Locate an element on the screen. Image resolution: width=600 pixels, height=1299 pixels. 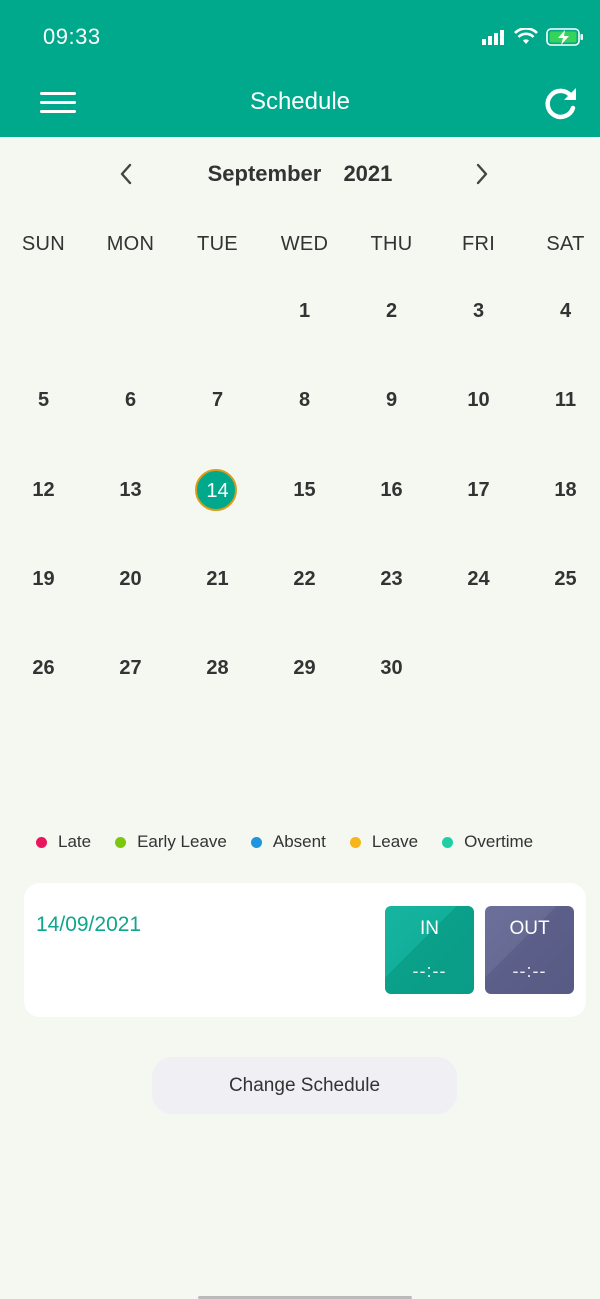
app-header: 09:33 Schedule is located at coordinates (300, 68).